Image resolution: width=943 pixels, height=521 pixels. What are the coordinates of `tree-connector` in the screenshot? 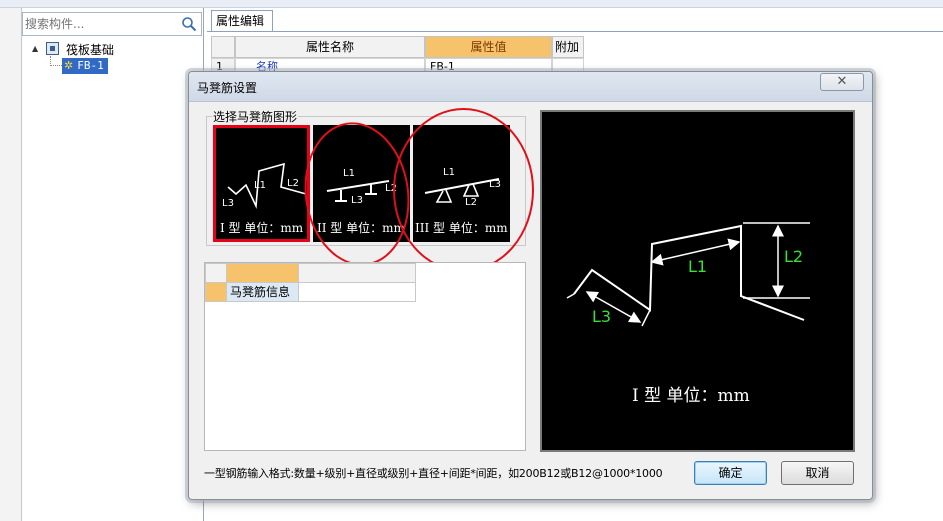 It's located at (56, 61).